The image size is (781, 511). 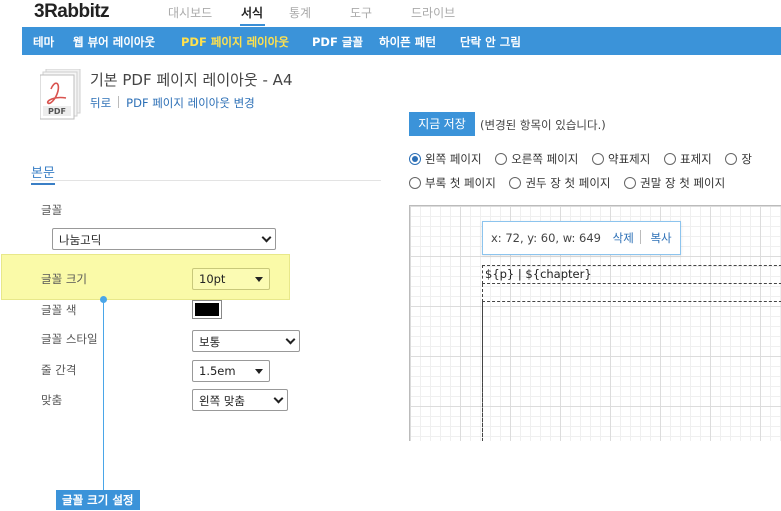 What do you see at coordinates (683, 183) in the screenshot?
I see `radio-label: 권말 장 첫 페이지` at bounding box center [683, 183].